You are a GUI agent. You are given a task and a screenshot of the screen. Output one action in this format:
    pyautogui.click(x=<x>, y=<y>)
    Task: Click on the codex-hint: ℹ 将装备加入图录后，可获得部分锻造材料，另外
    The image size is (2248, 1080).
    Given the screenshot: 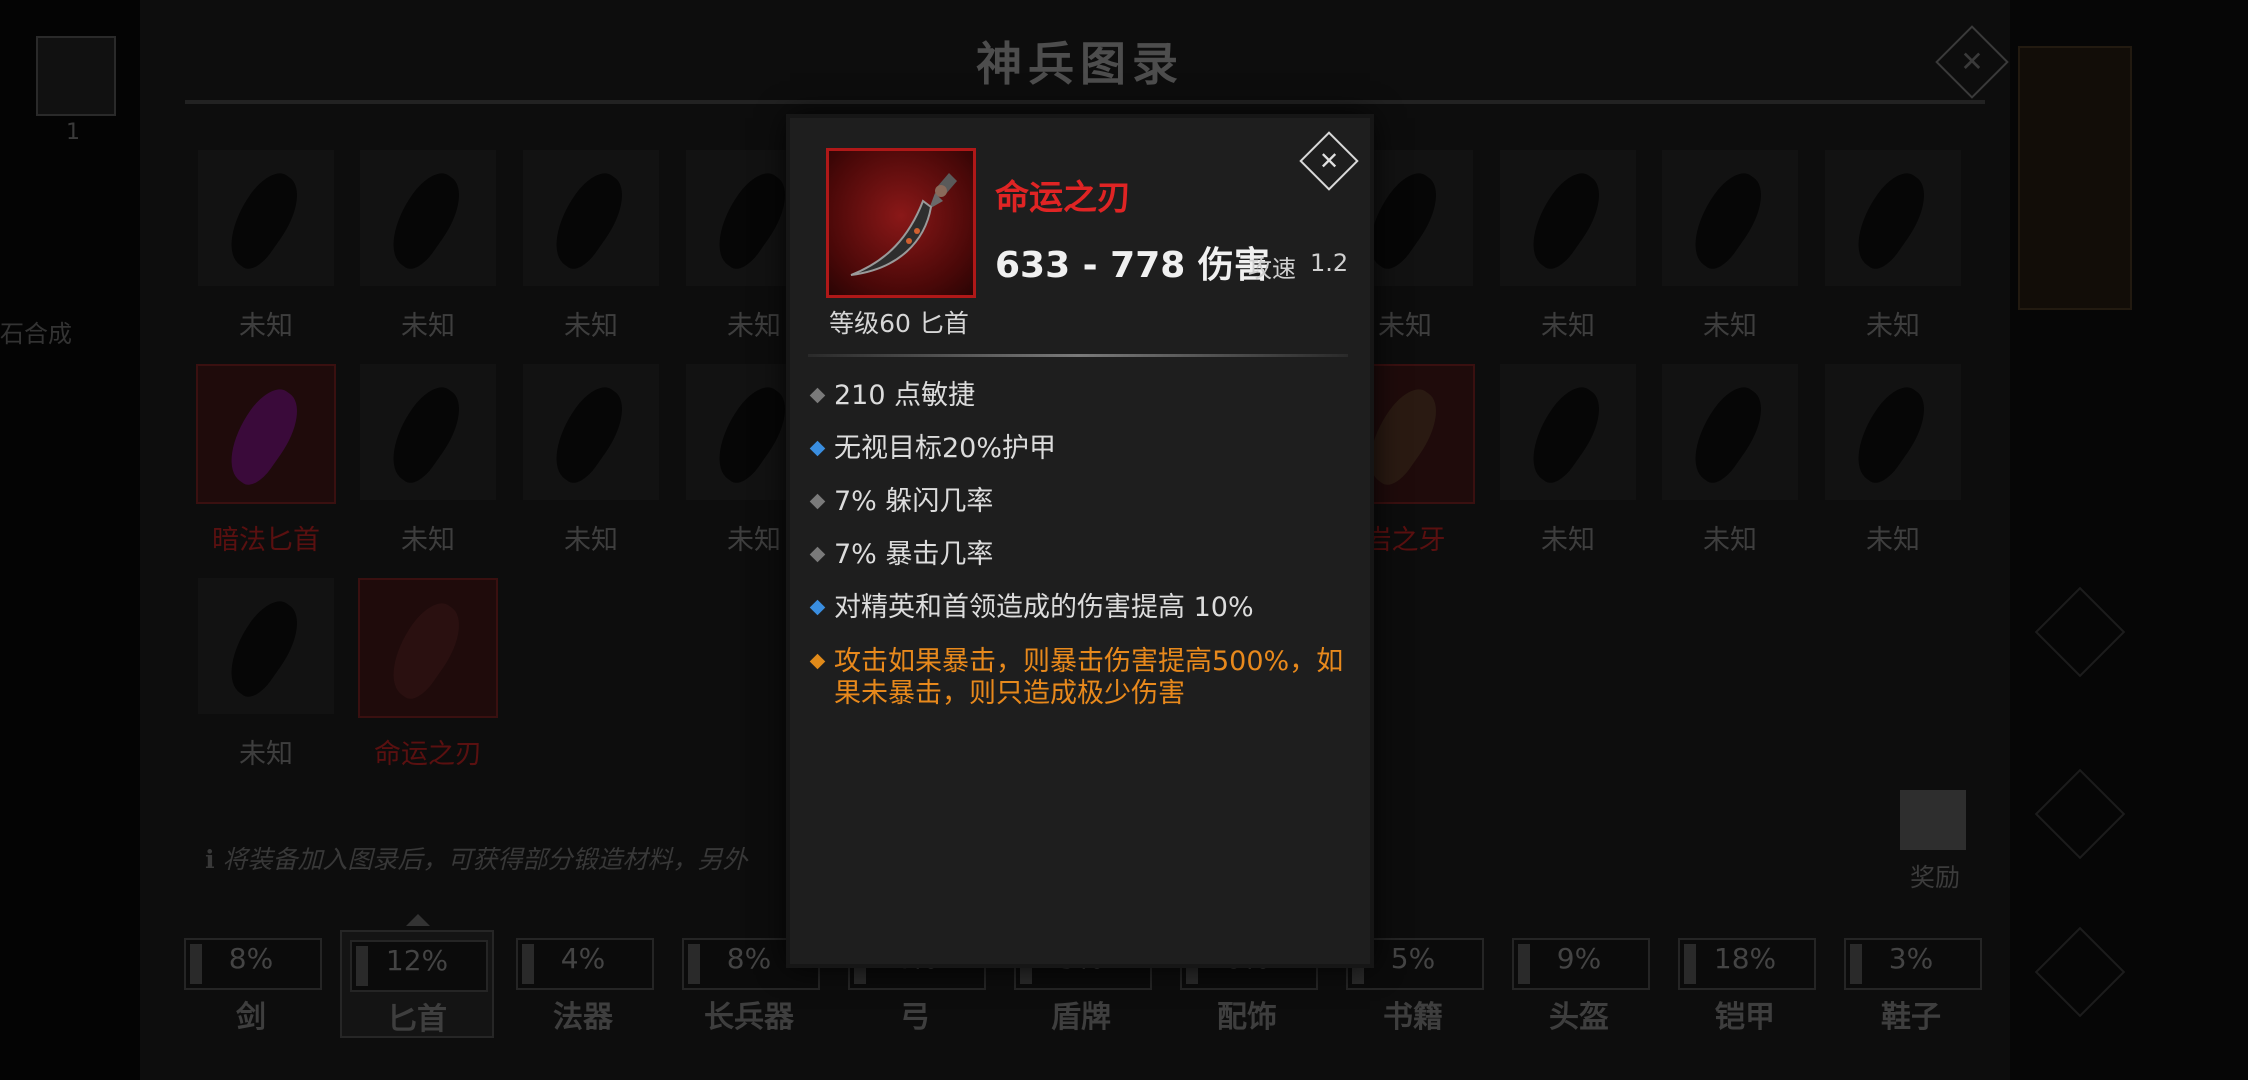 What is the action you would take?
    pyautogui.click(x=476, y=859)
    